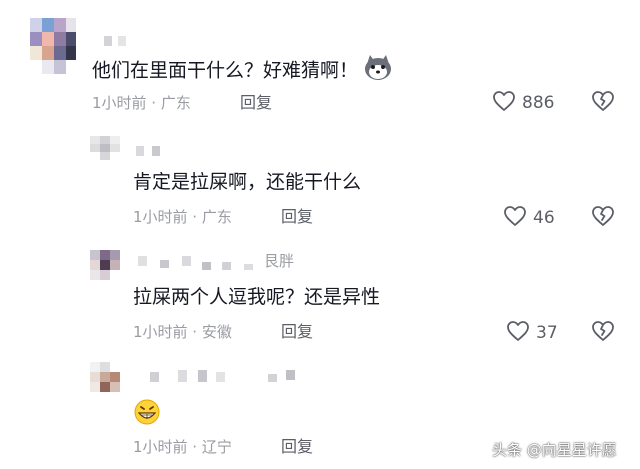 The width and height of the screenshot is (640, 469). I want to click on comment-time-location: 1小时前 · 辽宁, so click(182, 447).